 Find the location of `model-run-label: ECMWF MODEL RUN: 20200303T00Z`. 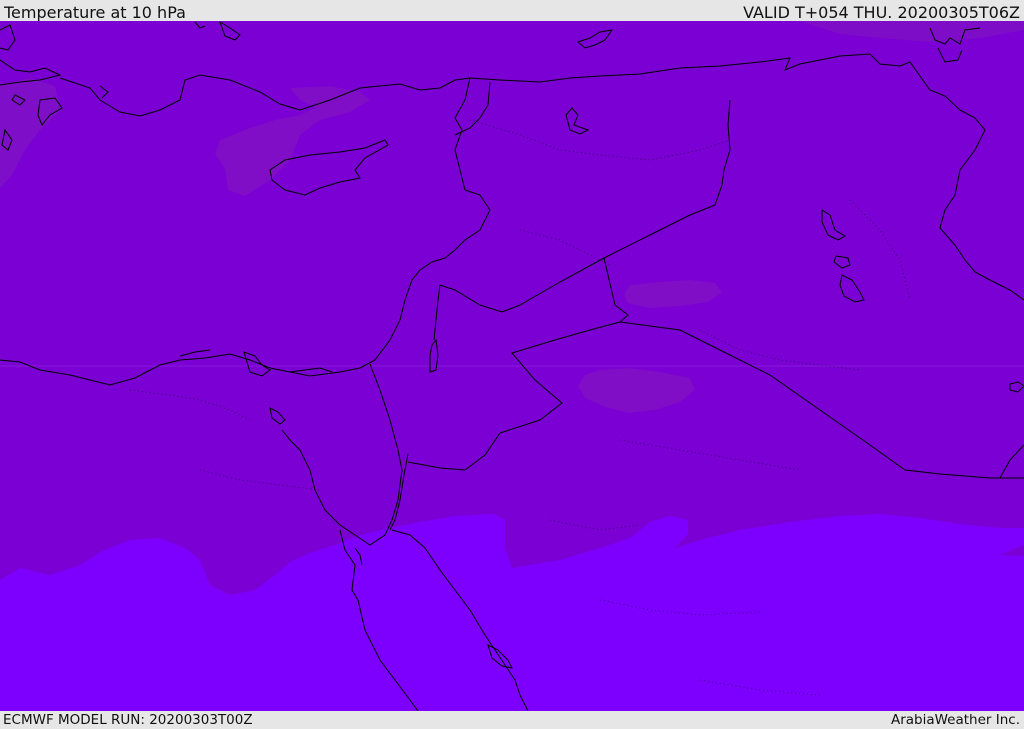

model-run-label: ECMWF MODEL RUN: 20200303T00Z is located at coordinates (128, 720).